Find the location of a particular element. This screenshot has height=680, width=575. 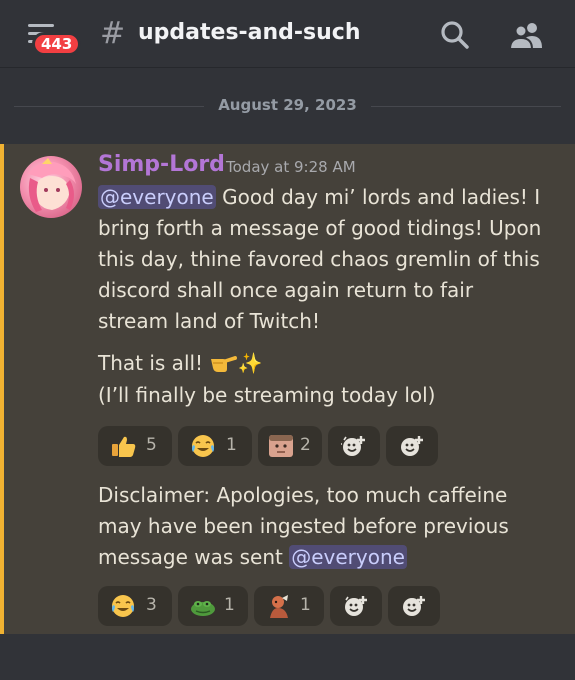

channel-hash-icon: # is located at coordinates (113, 33).